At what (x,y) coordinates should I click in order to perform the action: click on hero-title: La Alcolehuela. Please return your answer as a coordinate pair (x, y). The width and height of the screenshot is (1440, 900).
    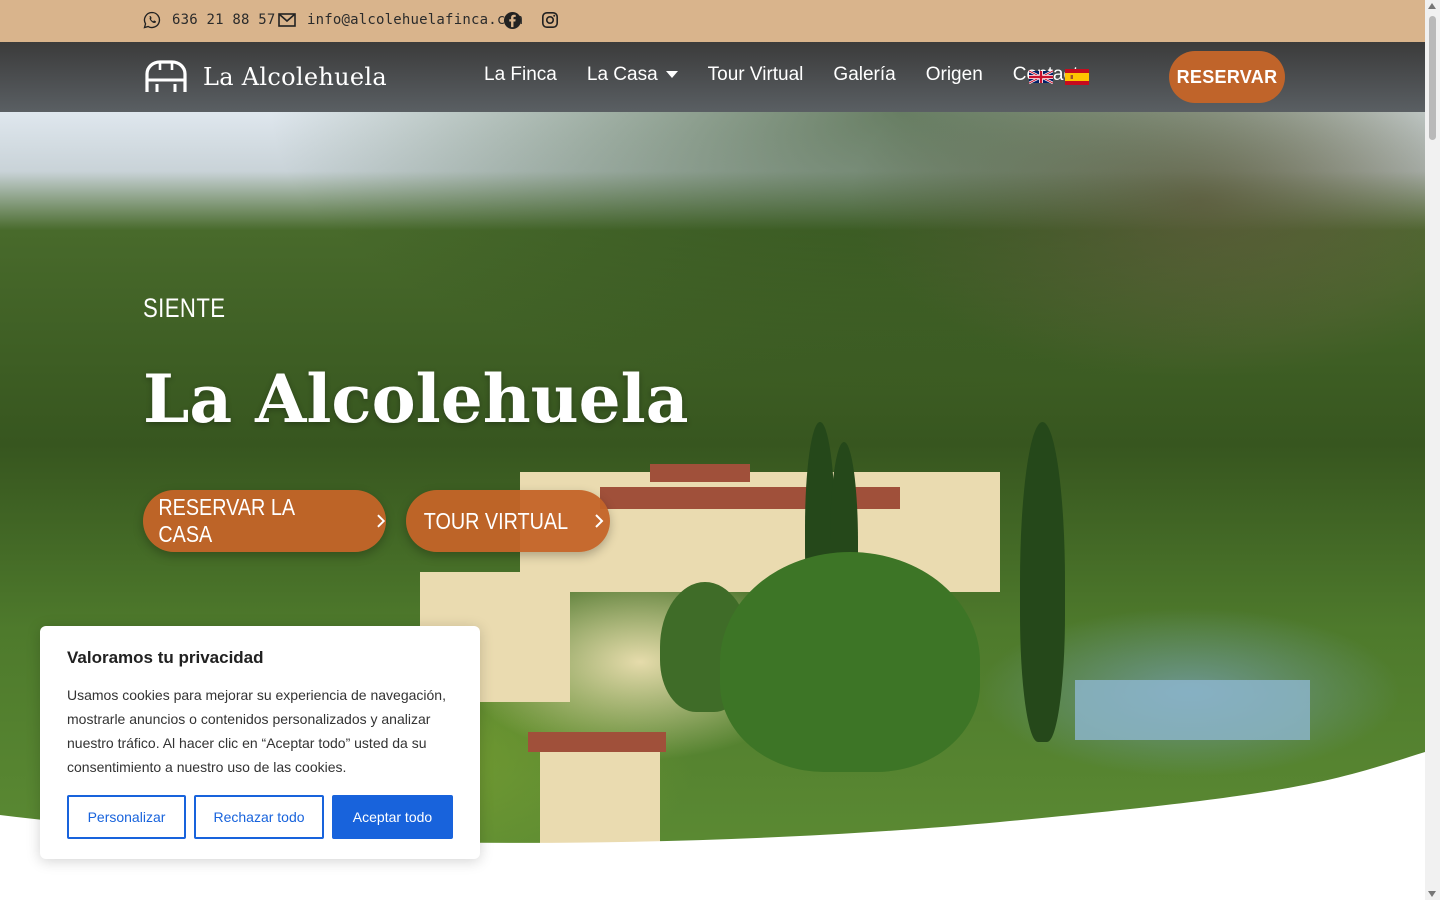
    Looking at the image, I should click on (416, 399).